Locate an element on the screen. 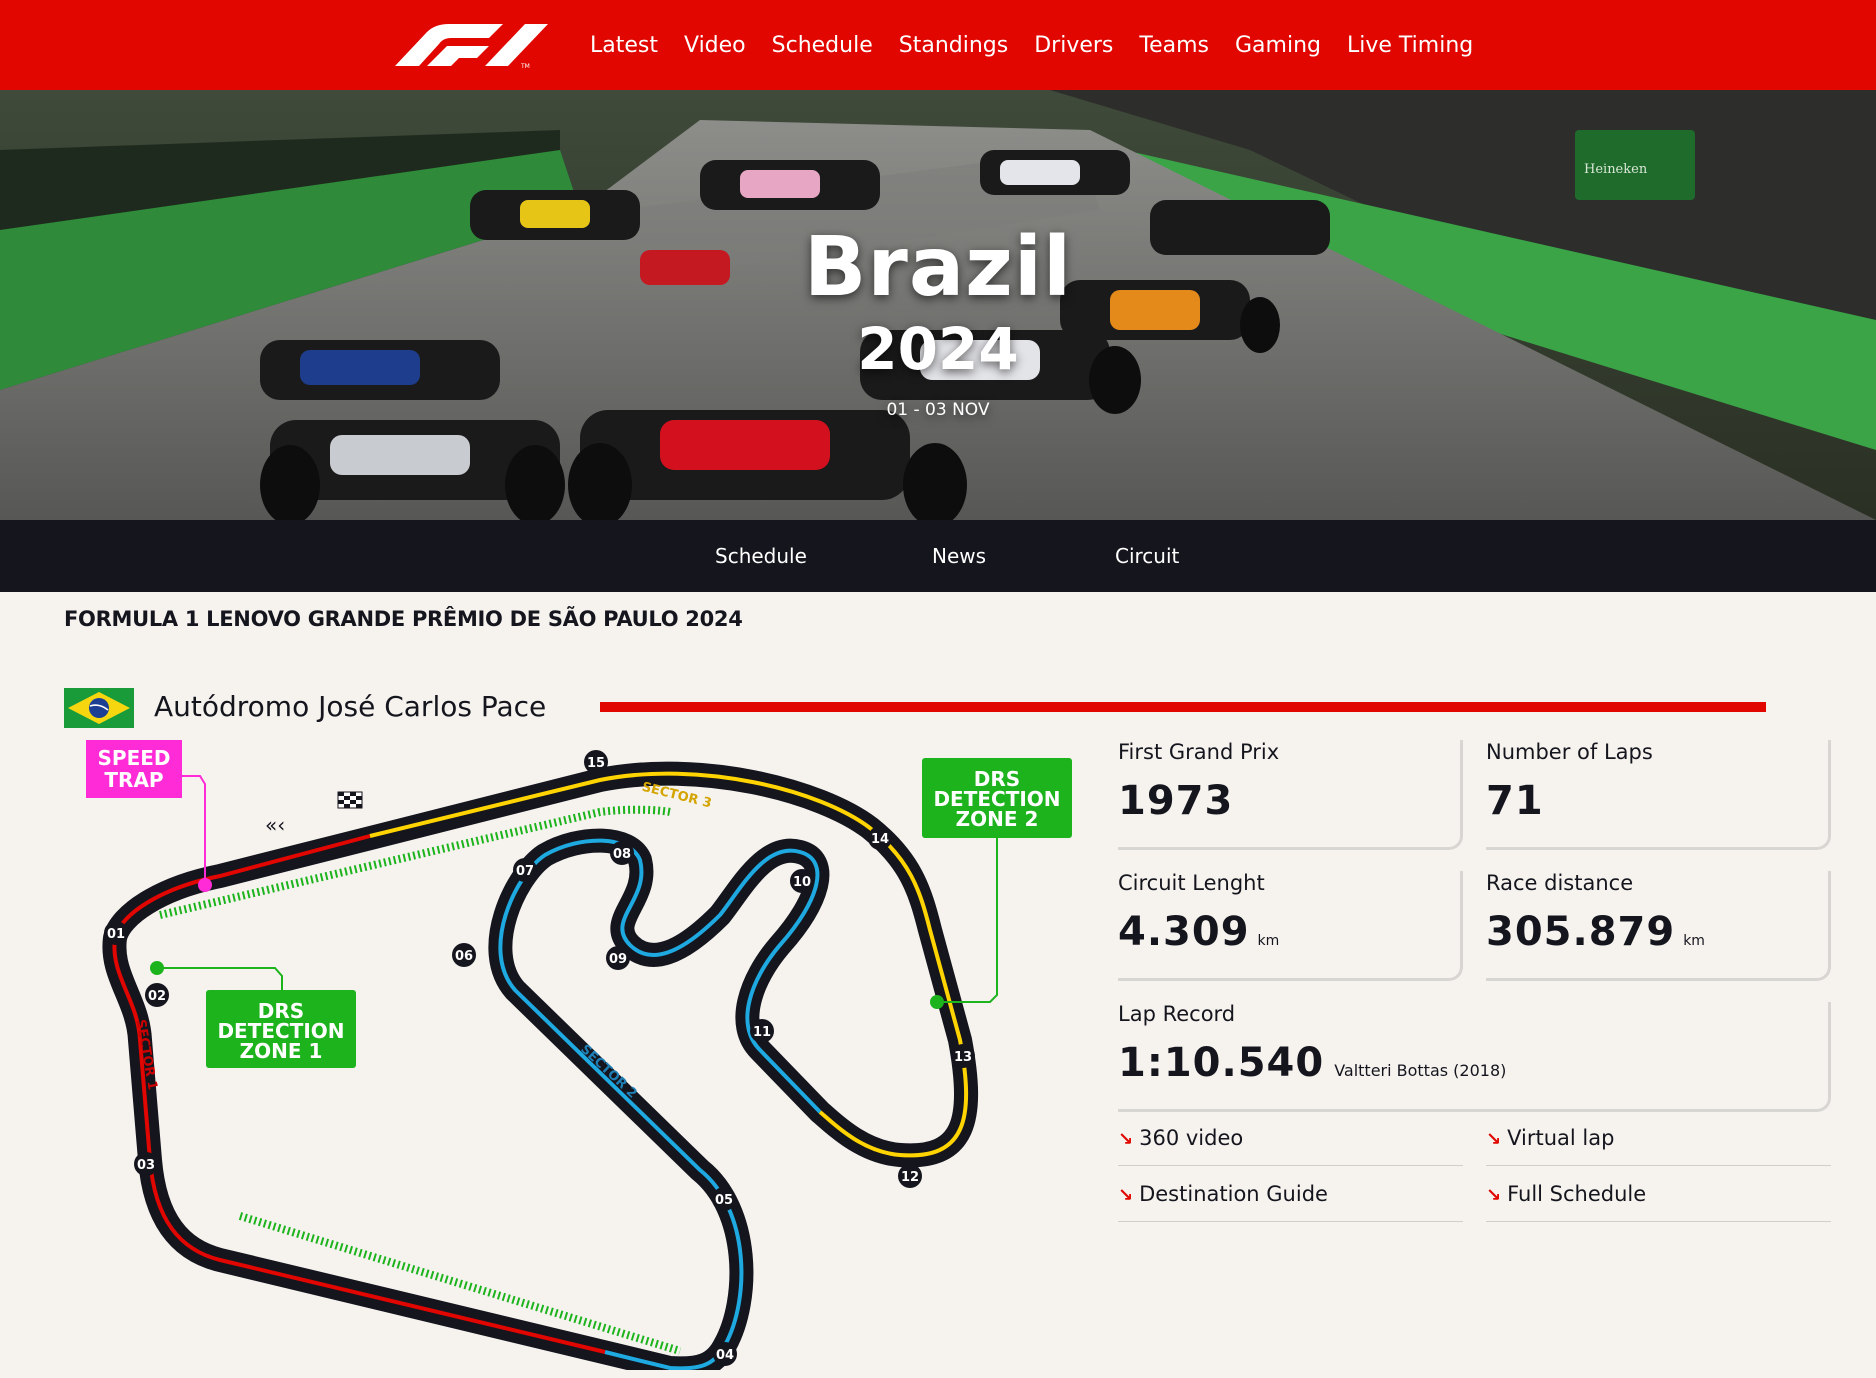 The image size is (1876, 1378). turn-01: 01 is located at coordinates (116, 934).